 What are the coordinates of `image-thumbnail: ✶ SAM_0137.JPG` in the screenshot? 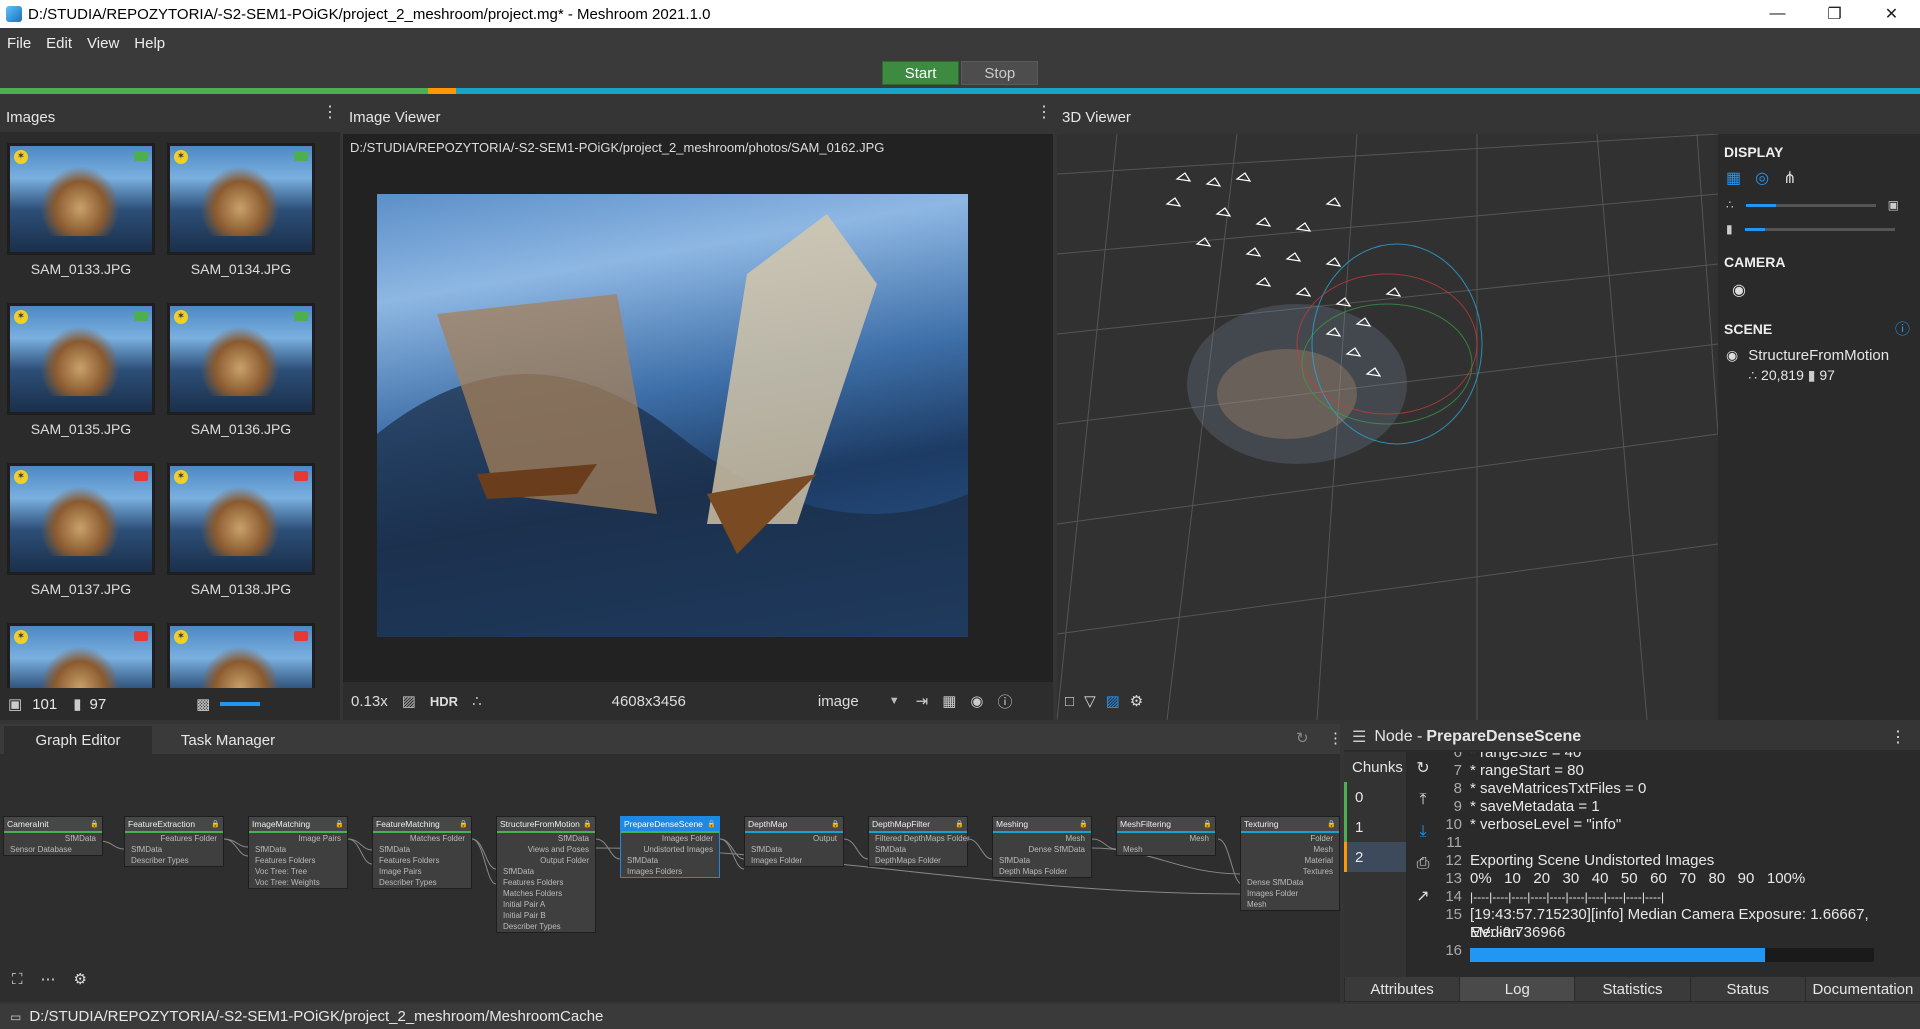 It's located at (81, 530).